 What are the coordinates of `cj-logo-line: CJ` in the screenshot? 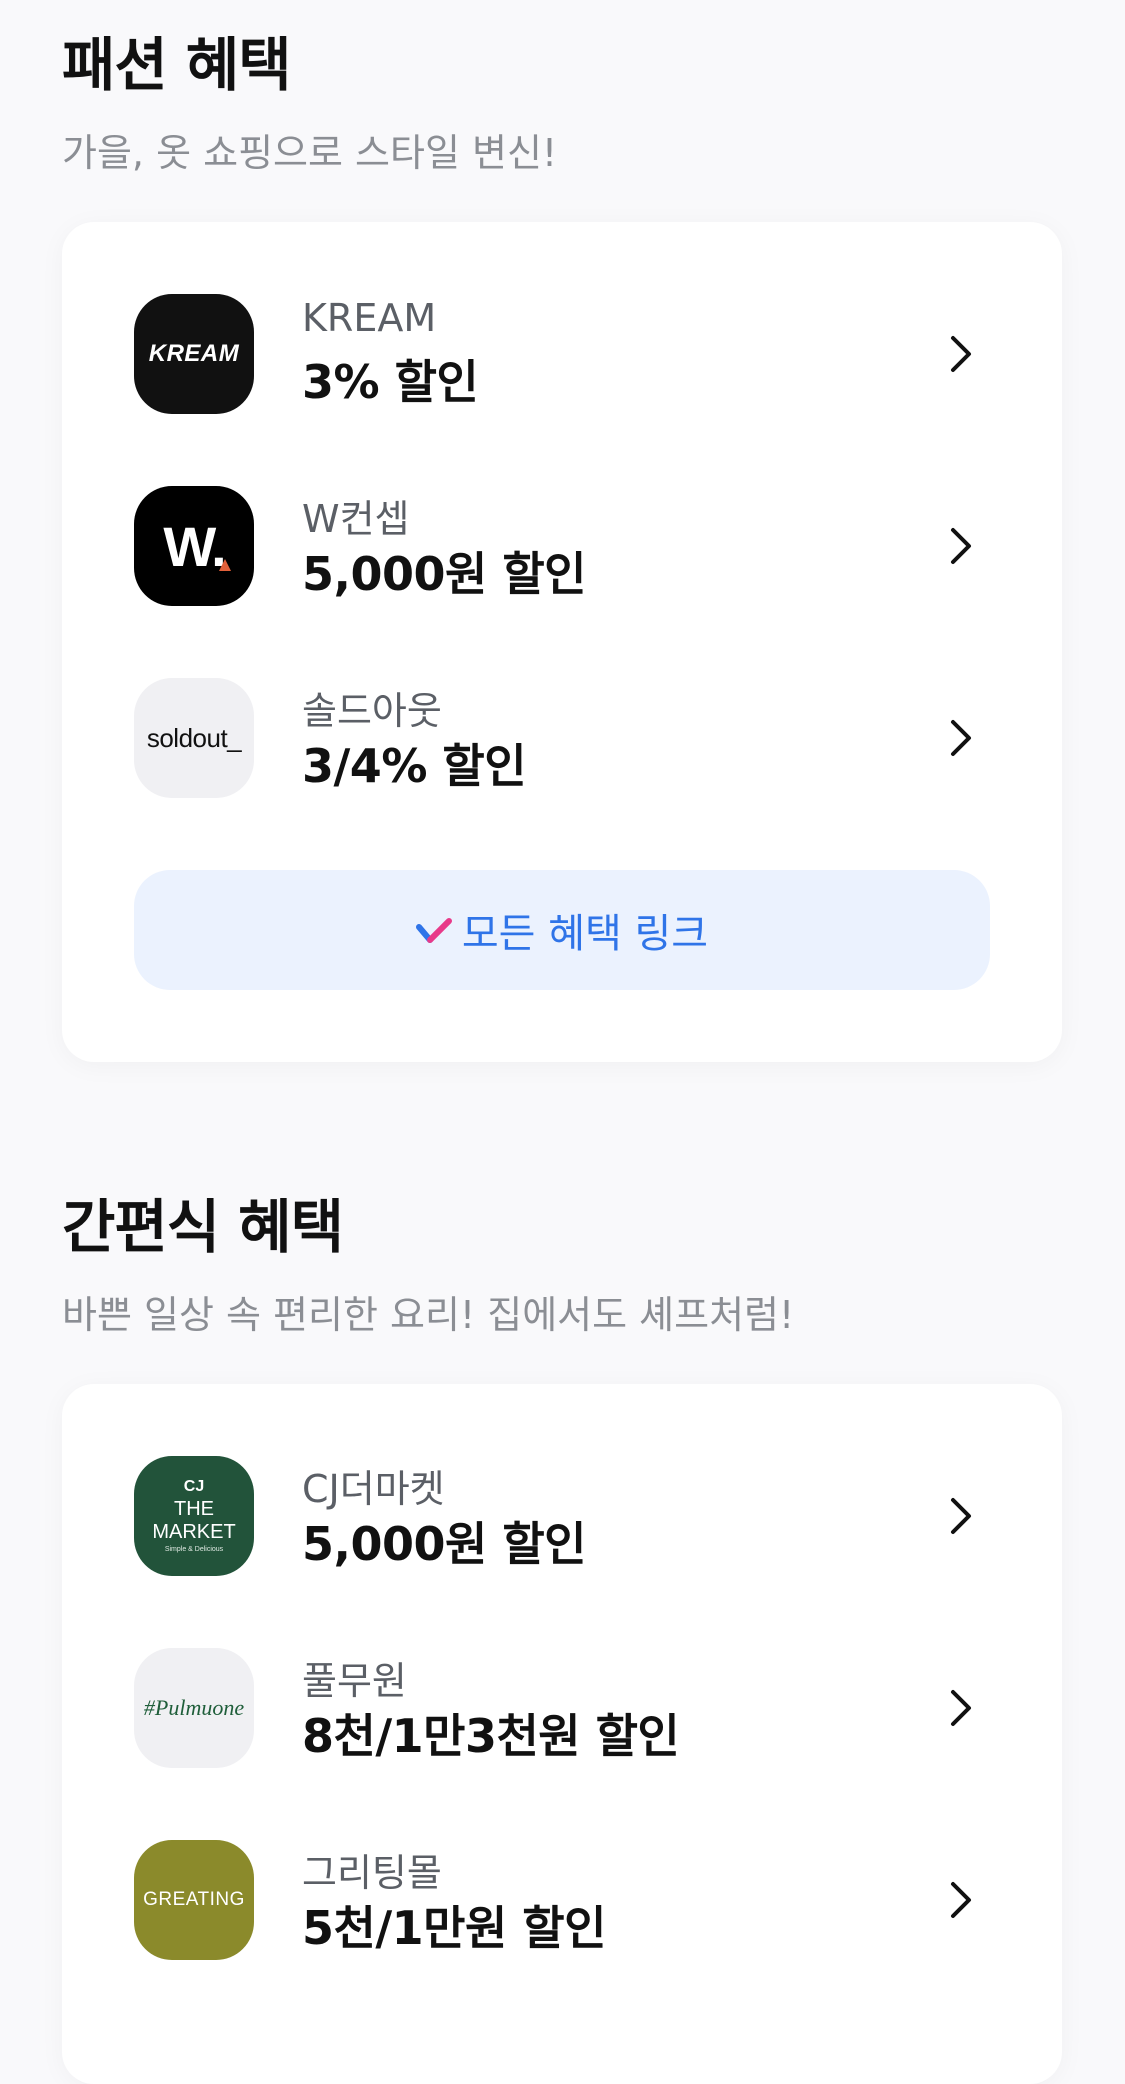 It's located at (194, 1486).